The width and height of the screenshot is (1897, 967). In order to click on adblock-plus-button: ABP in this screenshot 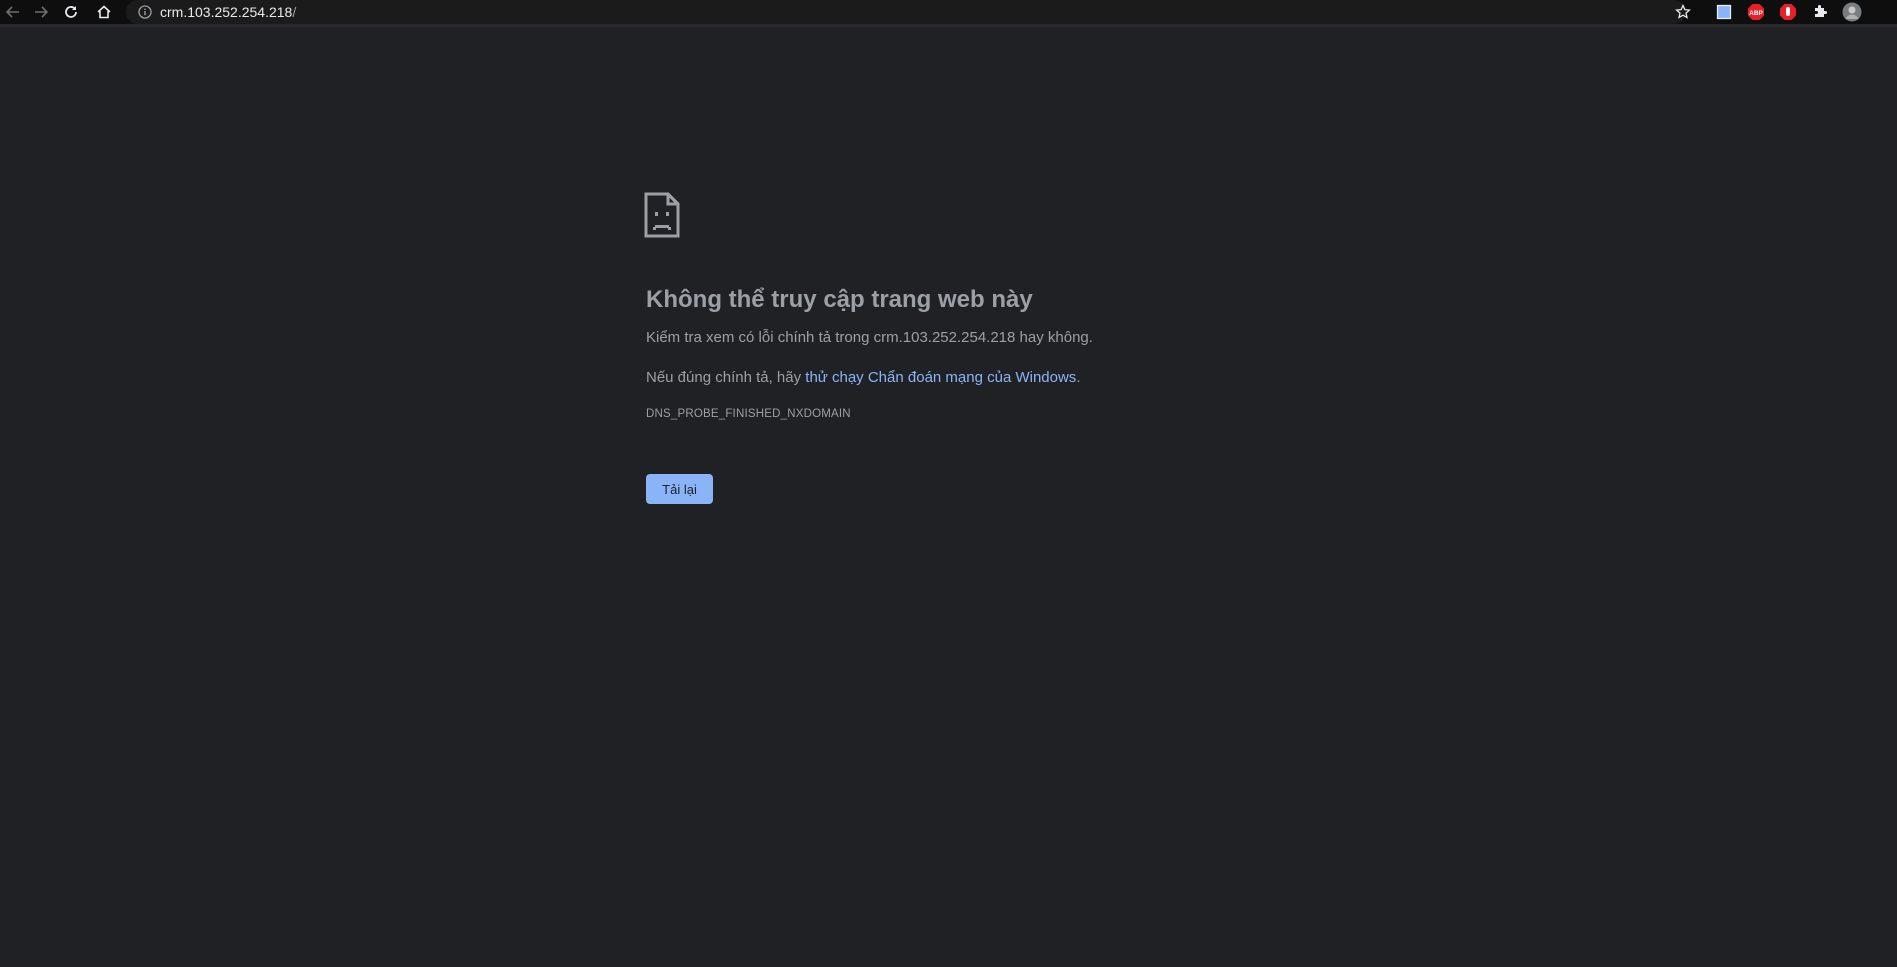, I will do `click(1756, 12)`.